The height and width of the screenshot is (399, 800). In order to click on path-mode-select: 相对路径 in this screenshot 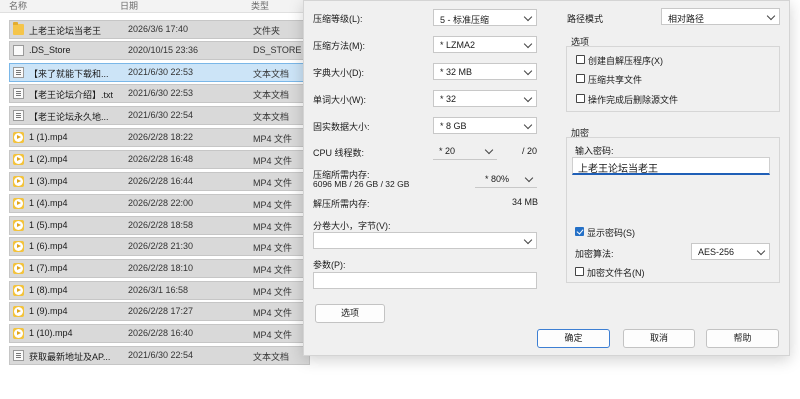, I will do `click(720, 16)`.